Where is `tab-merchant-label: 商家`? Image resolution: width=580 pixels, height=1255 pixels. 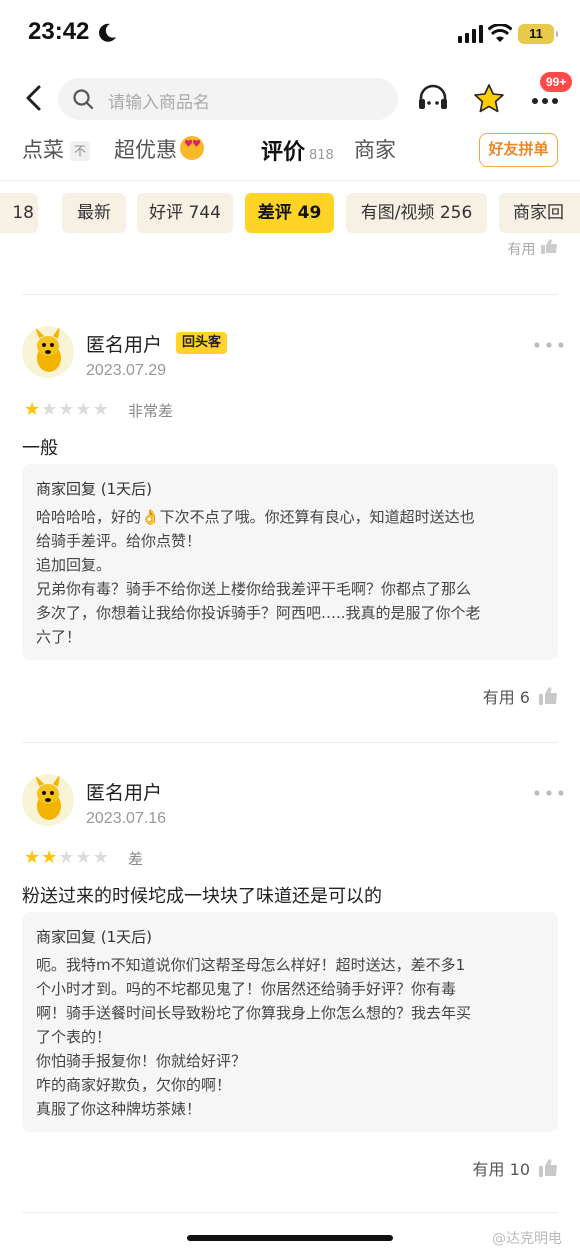 tab-merchant-label: 商家 is located at coordinates (375, 150).